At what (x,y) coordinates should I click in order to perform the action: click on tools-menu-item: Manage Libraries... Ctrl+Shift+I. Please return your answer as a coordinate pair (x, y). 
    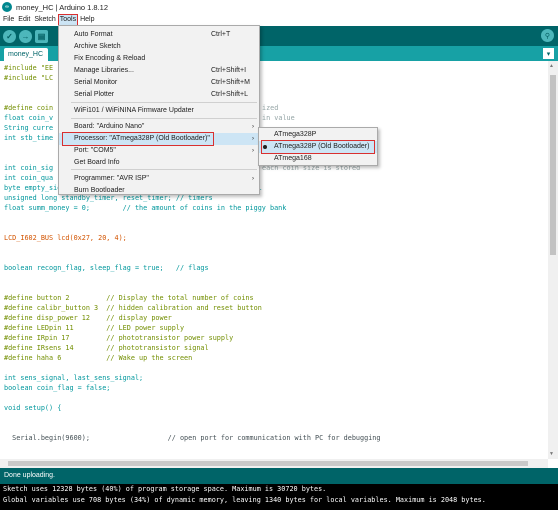
    Looking at the image, I should click on (159, 71).